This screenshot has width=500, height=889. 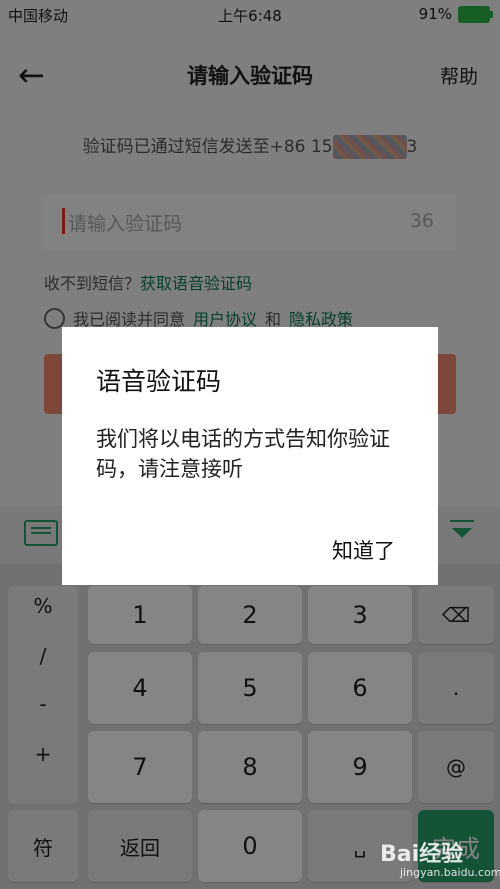 What do you see at coordinates (159, 381) in the screenshot?
I see `dialog-title: 语音验证码` at bounding box center [159, 381].